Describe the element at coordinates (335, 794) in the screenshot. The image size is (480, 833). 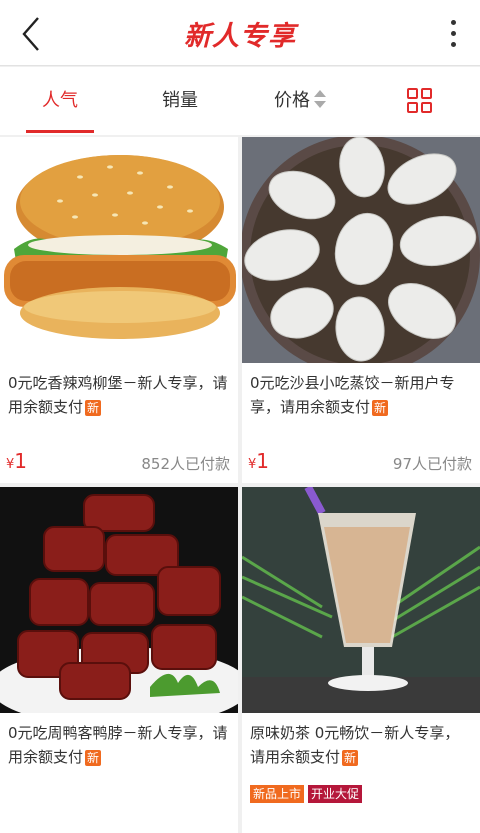
I see `promo-tag: 开业大促` at that location.